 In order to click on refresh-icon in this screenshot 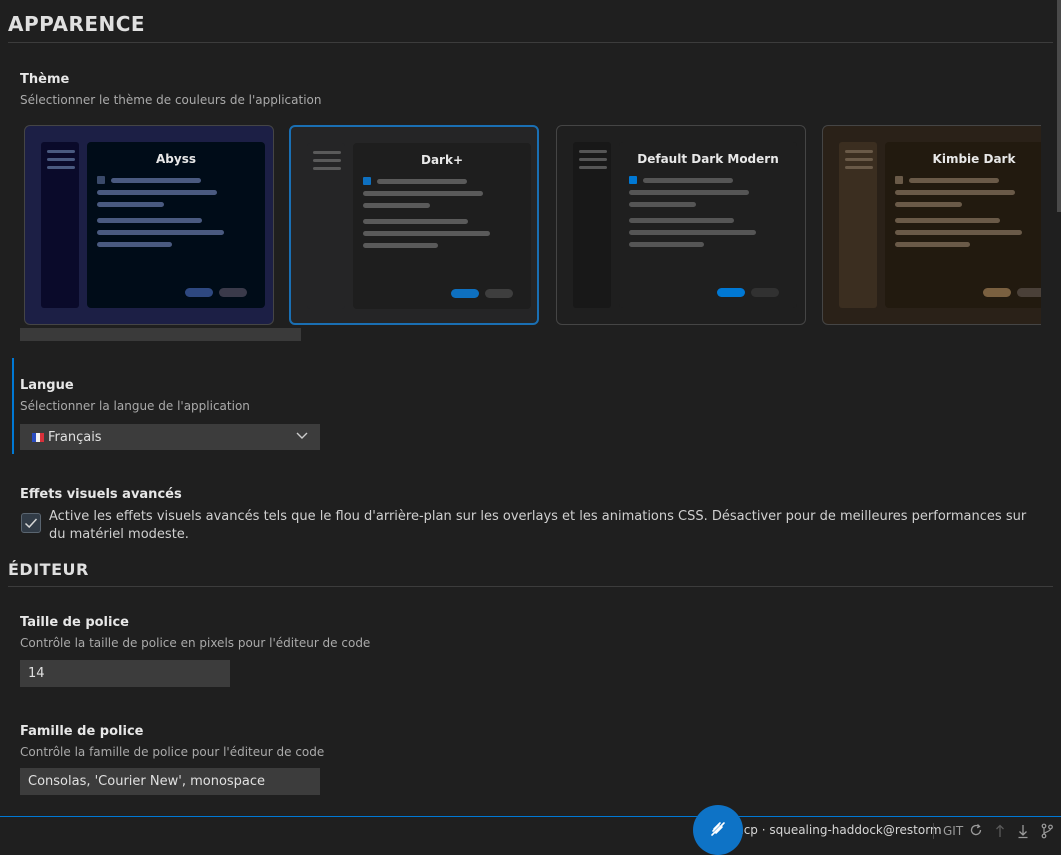, I will do `click(976, 830)`.